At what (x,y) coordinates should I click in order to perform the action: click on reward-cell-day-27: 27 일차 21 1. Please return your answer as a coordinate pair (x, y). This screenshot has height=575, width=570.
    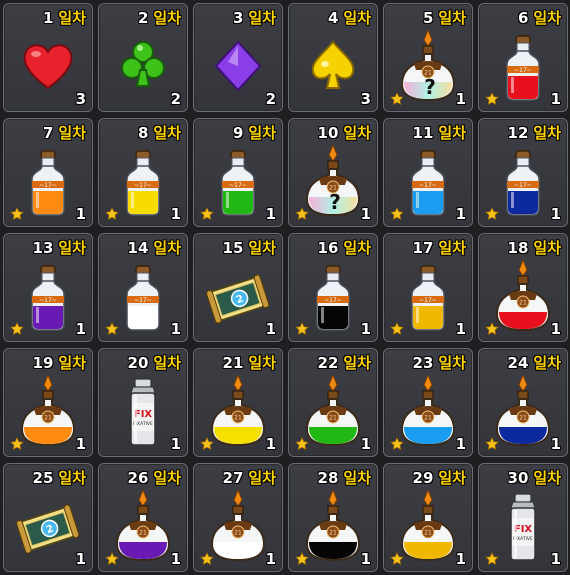
    Looking at the image, I should click on (238, 517).